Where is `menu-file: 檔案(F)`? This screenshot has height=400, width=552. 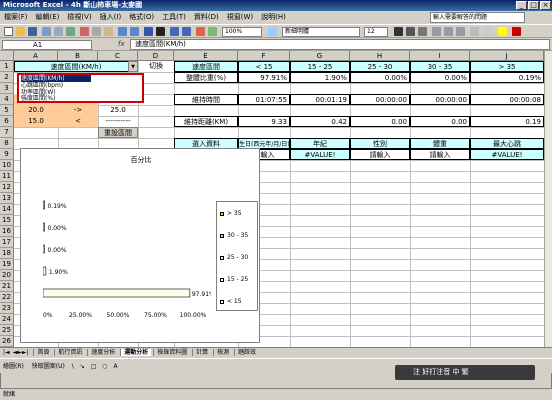
menu-file: 檔案(F) is located at coordinates (16, 17).